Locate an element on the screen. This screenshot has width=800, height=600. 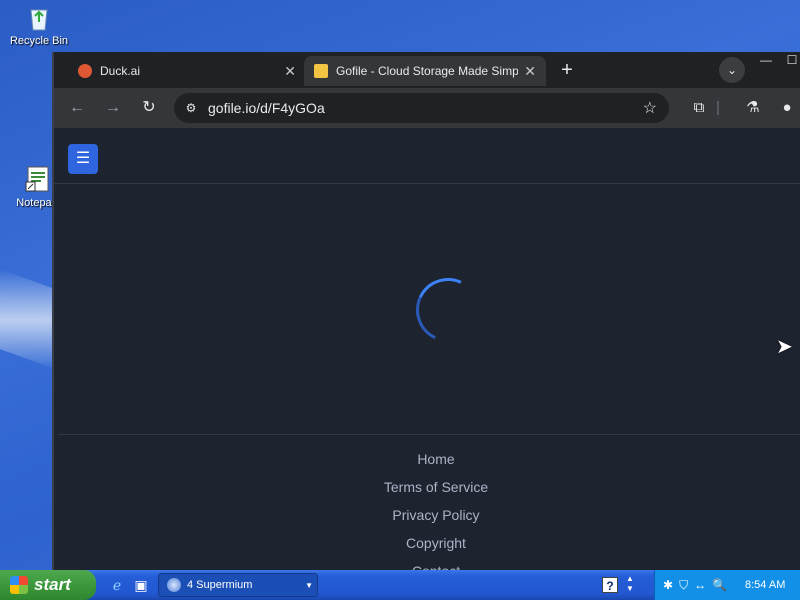
search-tray-icon: 🔍 is located at coordinates (719, 585).